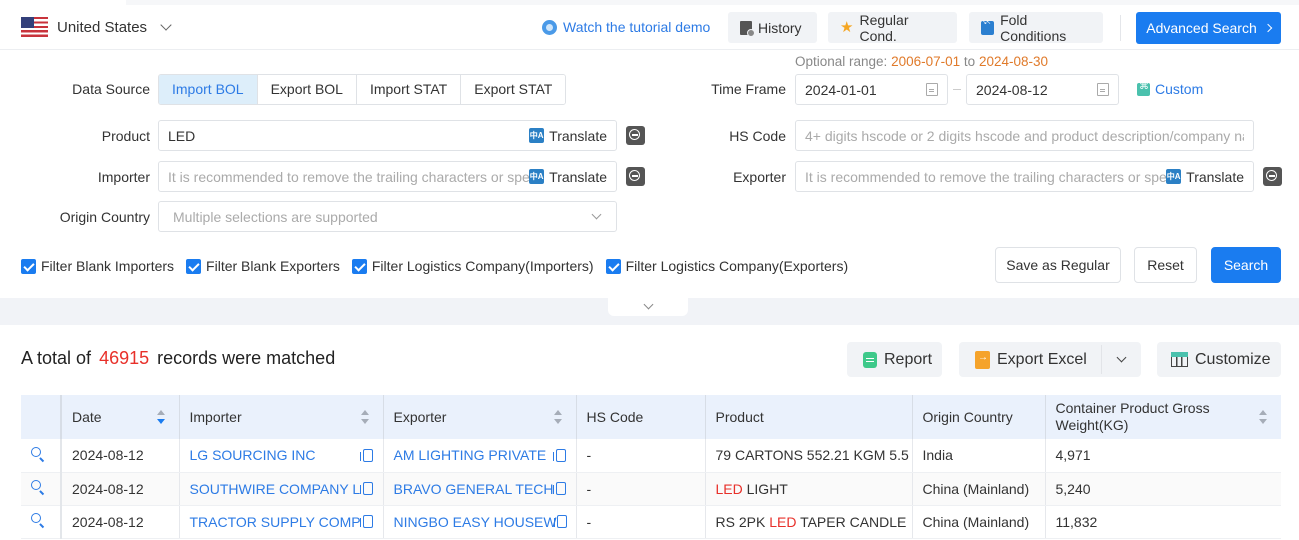 The image size is (1299, 540). Describe the element at coordinates (387, 135) in the screenshot. I see `product-input: LED 中A Translate` at that location.